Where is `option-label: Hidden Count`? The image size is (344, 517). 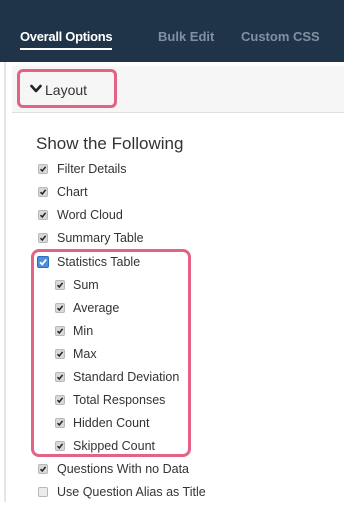 option-label: Hidden Count is located at coordinates (111, 423).